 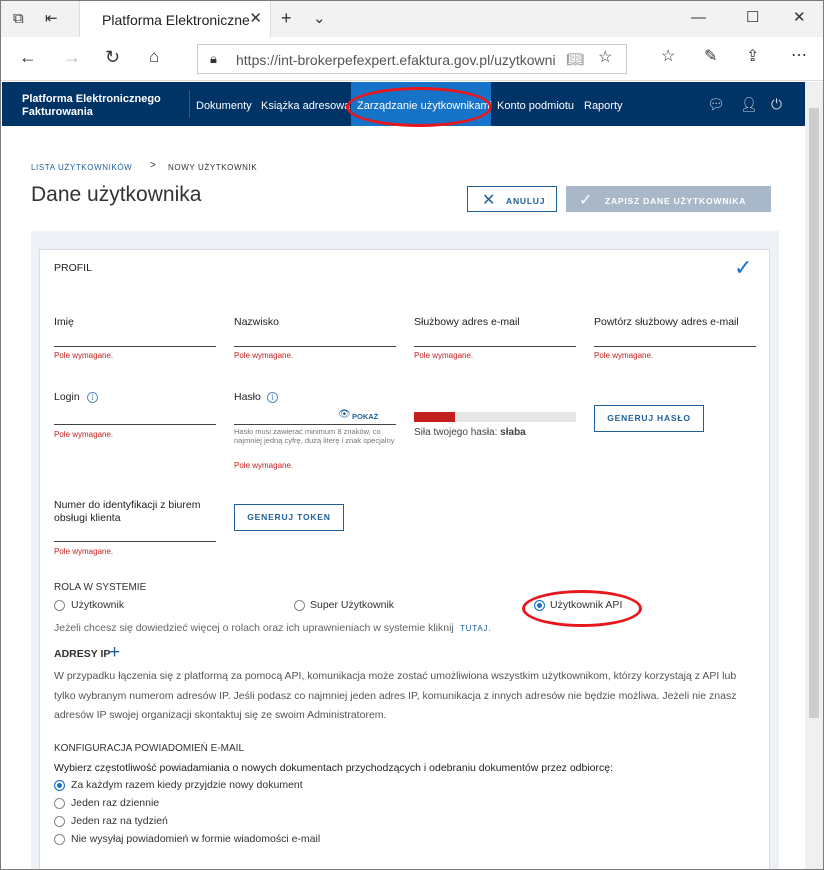 I want to click on password-strength-fill, so click(x=434, y=417).